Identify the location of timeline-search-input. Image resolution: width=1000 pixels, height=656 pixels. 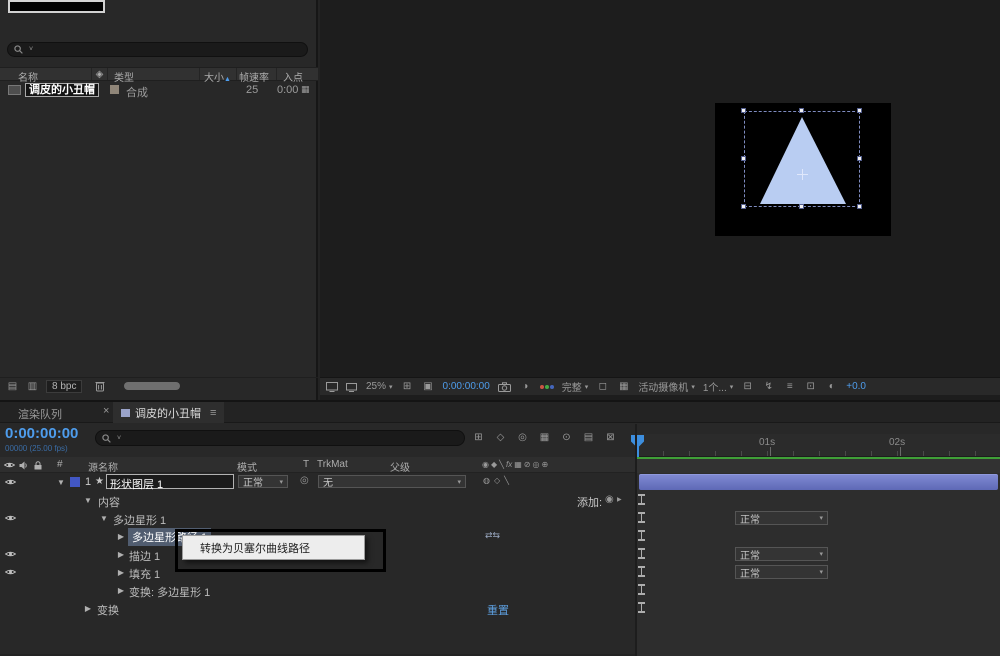
(291, 438).